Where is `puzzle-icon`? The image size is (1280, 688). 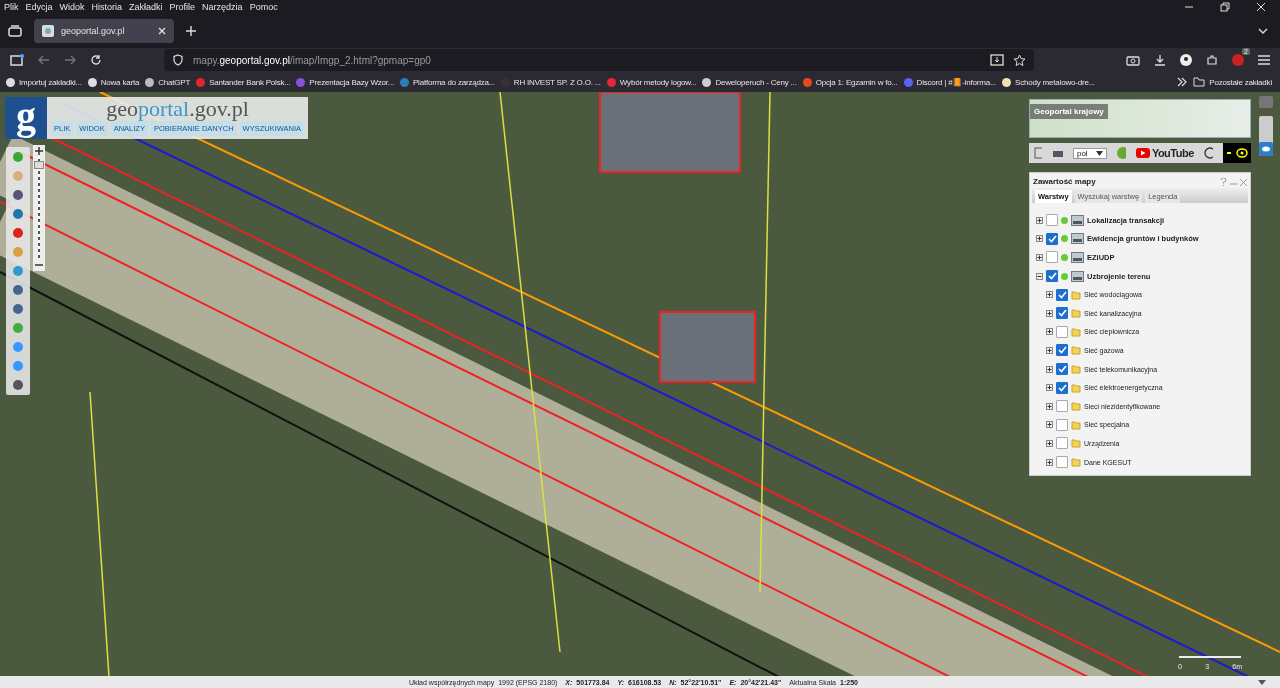 puzzle-icon is located at coordinates (1212, 60).